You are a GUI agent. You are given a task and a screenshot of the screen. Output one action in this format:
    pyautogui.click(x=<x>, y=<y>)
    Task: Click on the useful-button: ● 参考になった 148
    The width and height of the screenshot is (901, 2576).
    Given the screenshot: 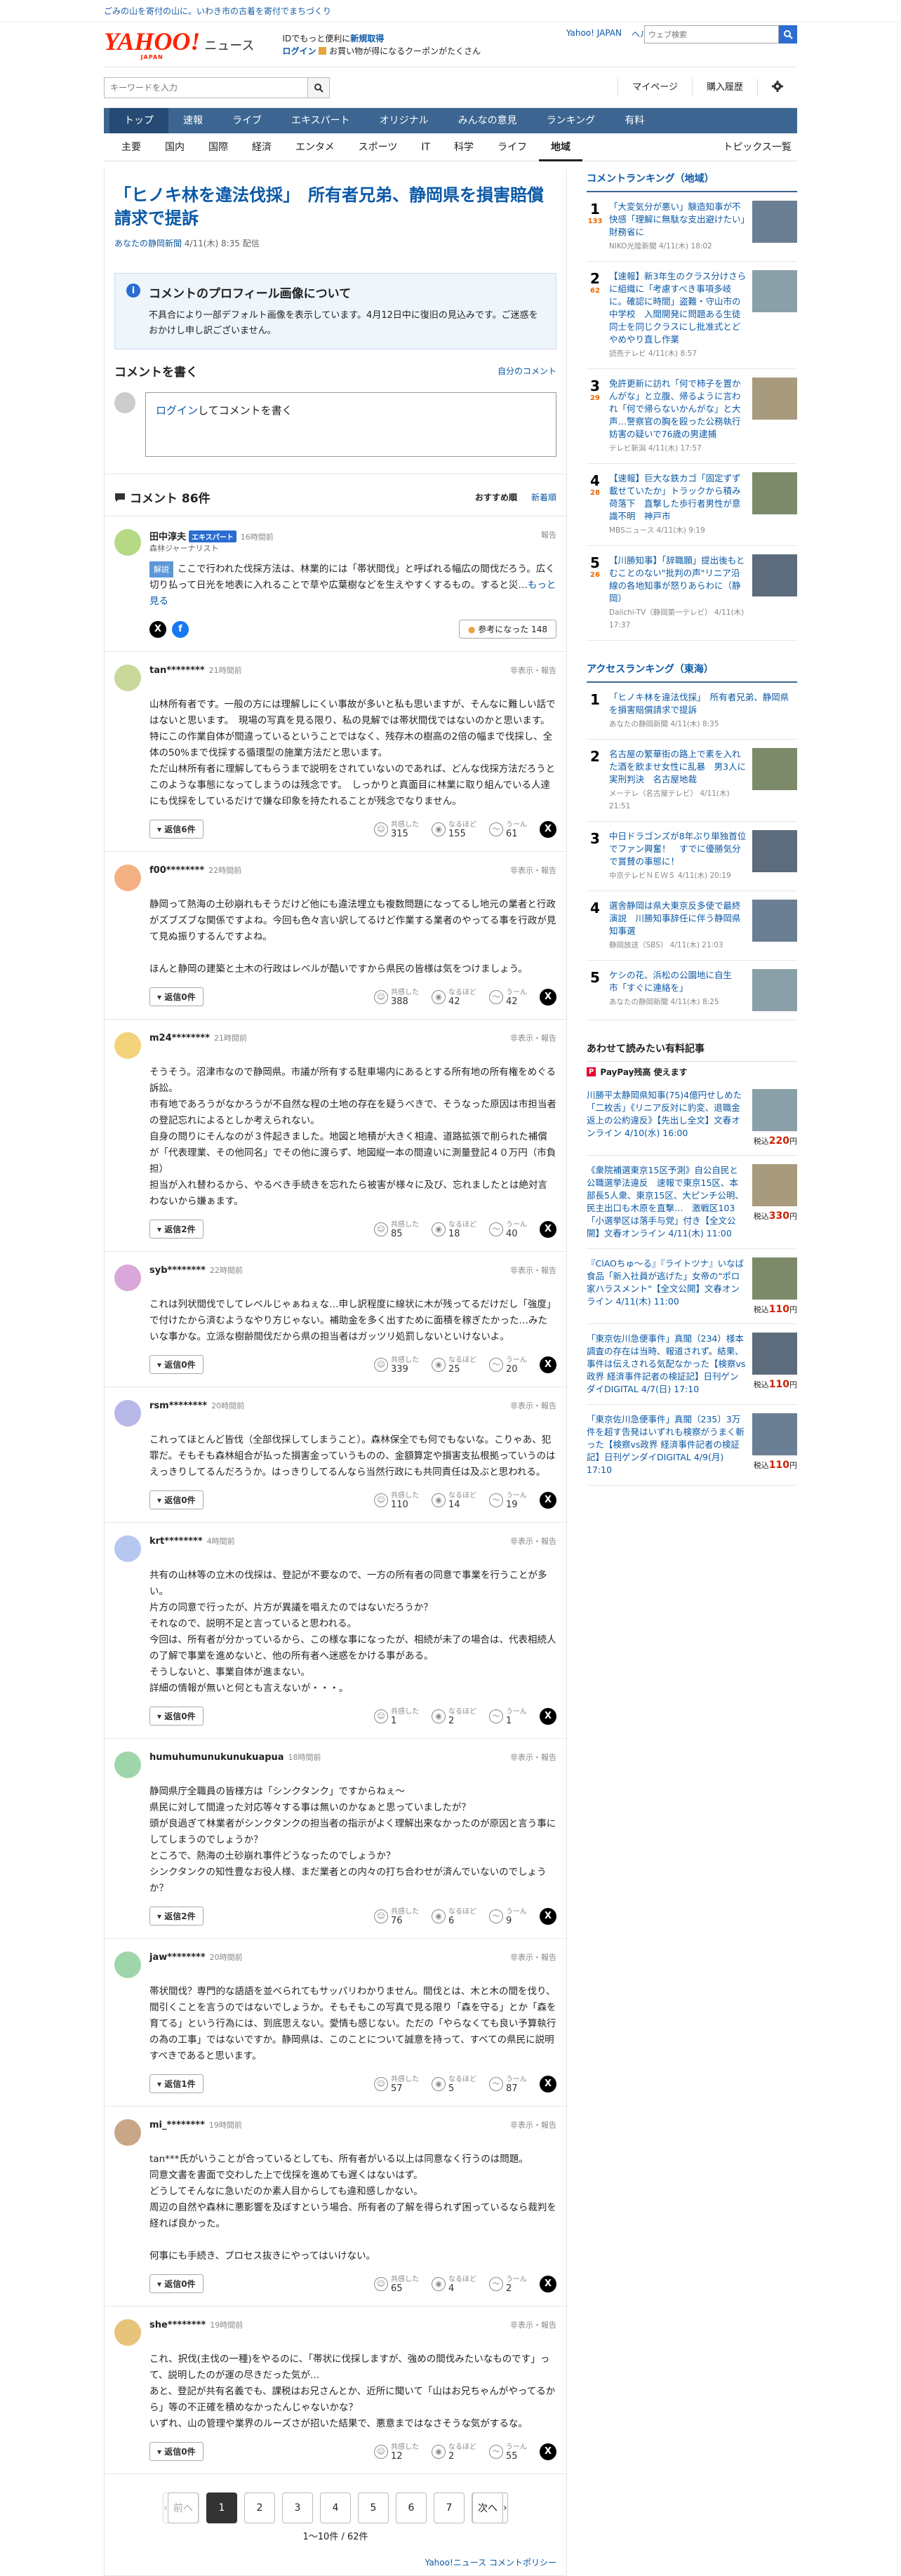 What is the action you would take?
    pyautogui.click(x=507, y=629)
    